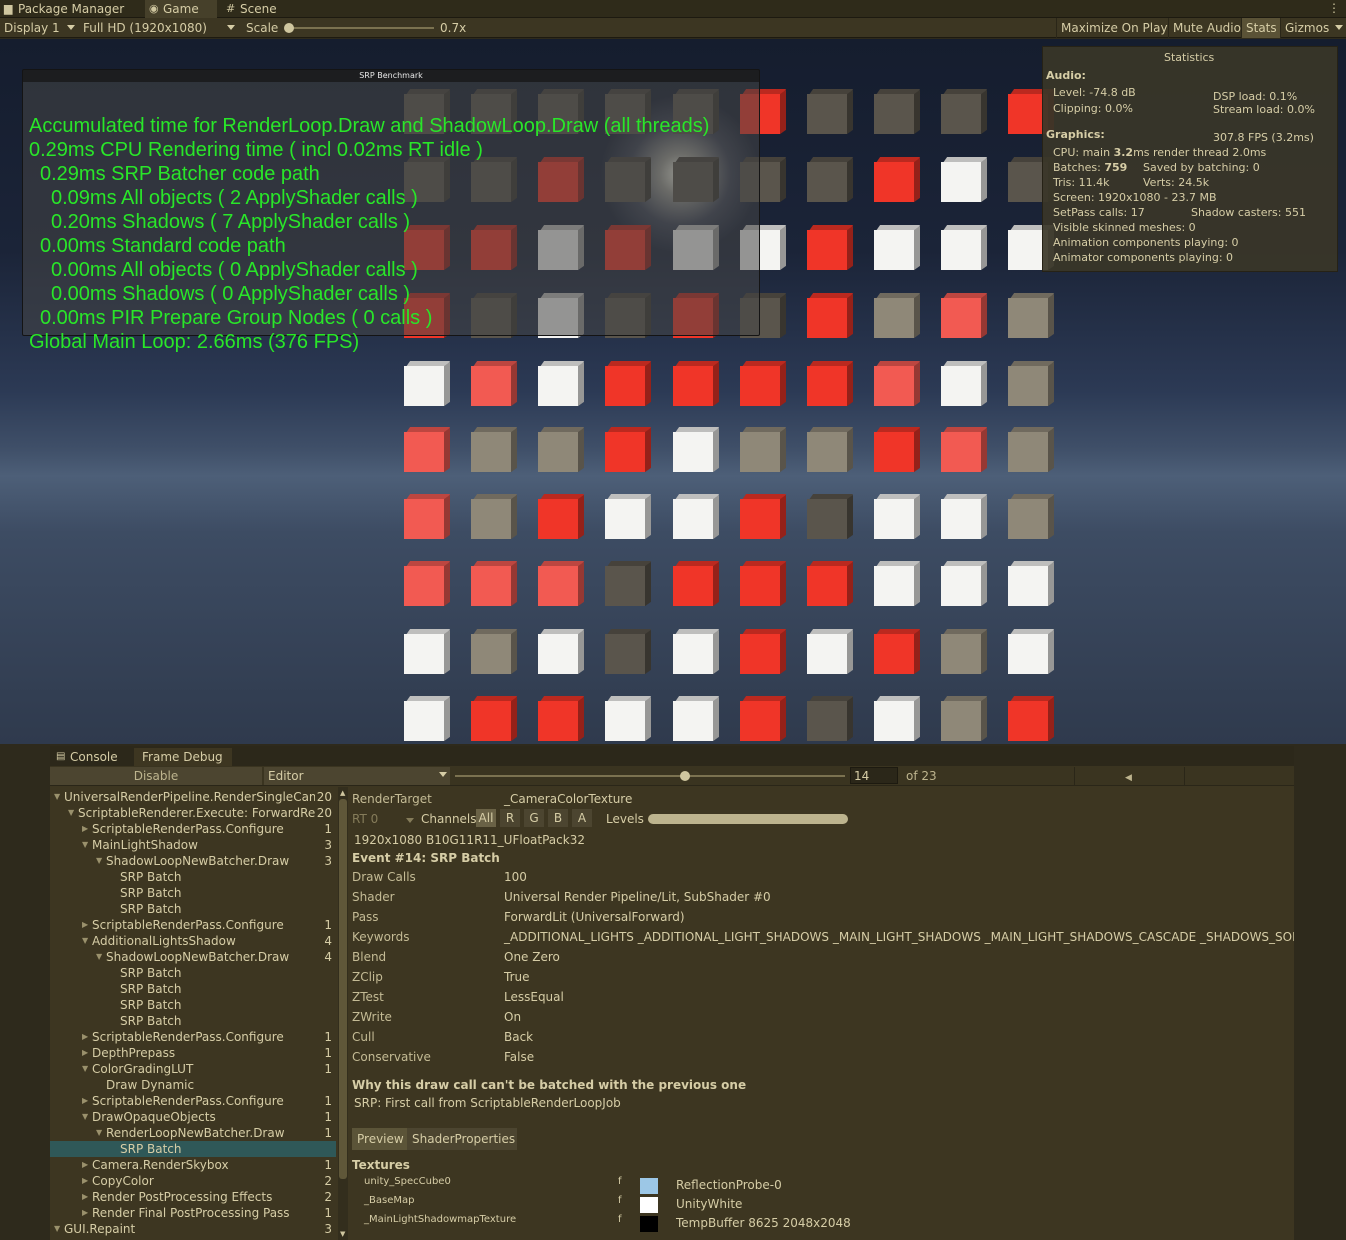  What do you see at coordinates (510, 818) in the screenshot?
I see `channel-r-button: R` at bounding box center [510, 818].